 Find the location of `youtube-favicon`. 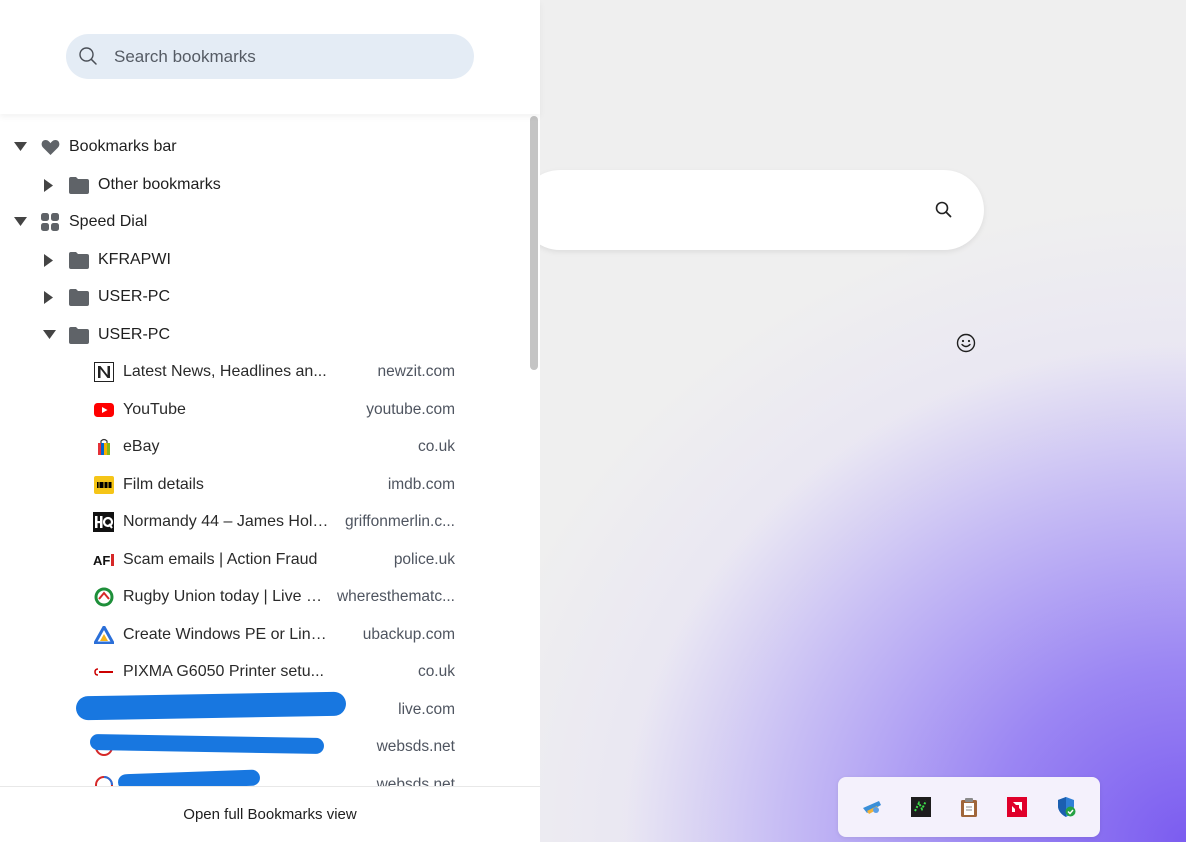

youtube-favicon is located at coordinates (103, 410).